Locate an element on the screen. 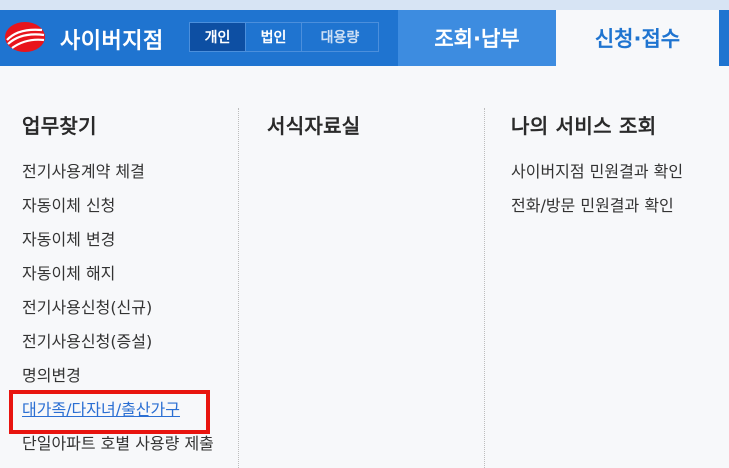  list-item-apartment-usage: 단일아파트 호별 사용량 제출 is located at coordinates (118, 451).